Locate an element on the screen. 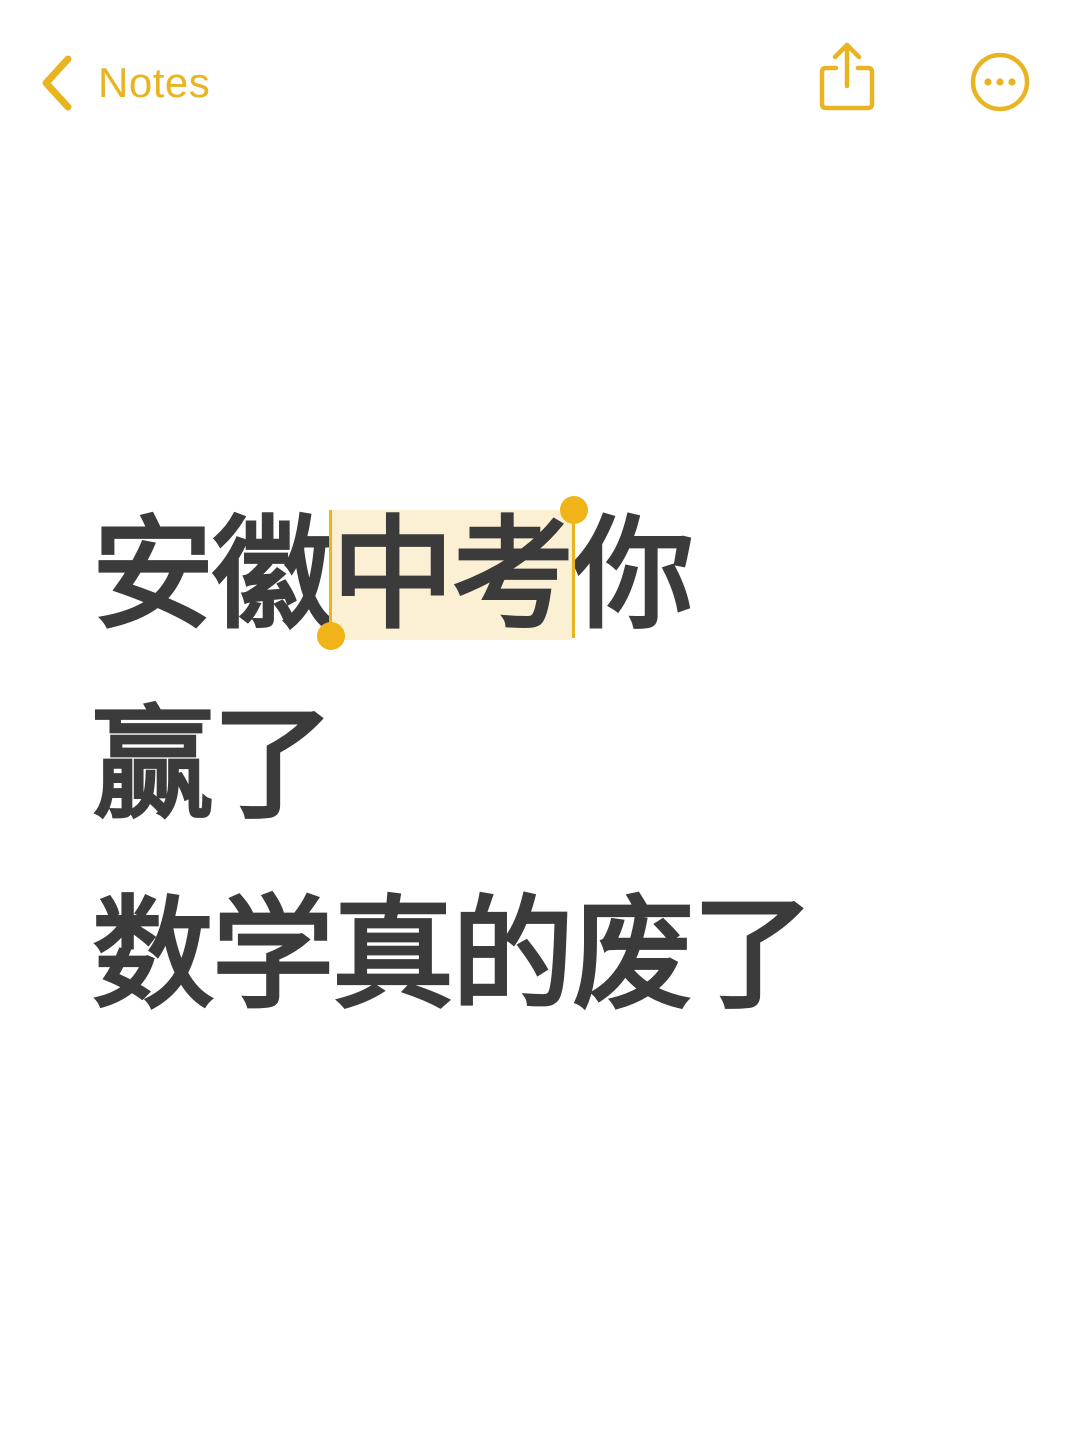 The width and height of the screenshot is (1080, 1440). selection-end-handle is located at coordinates (574, 567).